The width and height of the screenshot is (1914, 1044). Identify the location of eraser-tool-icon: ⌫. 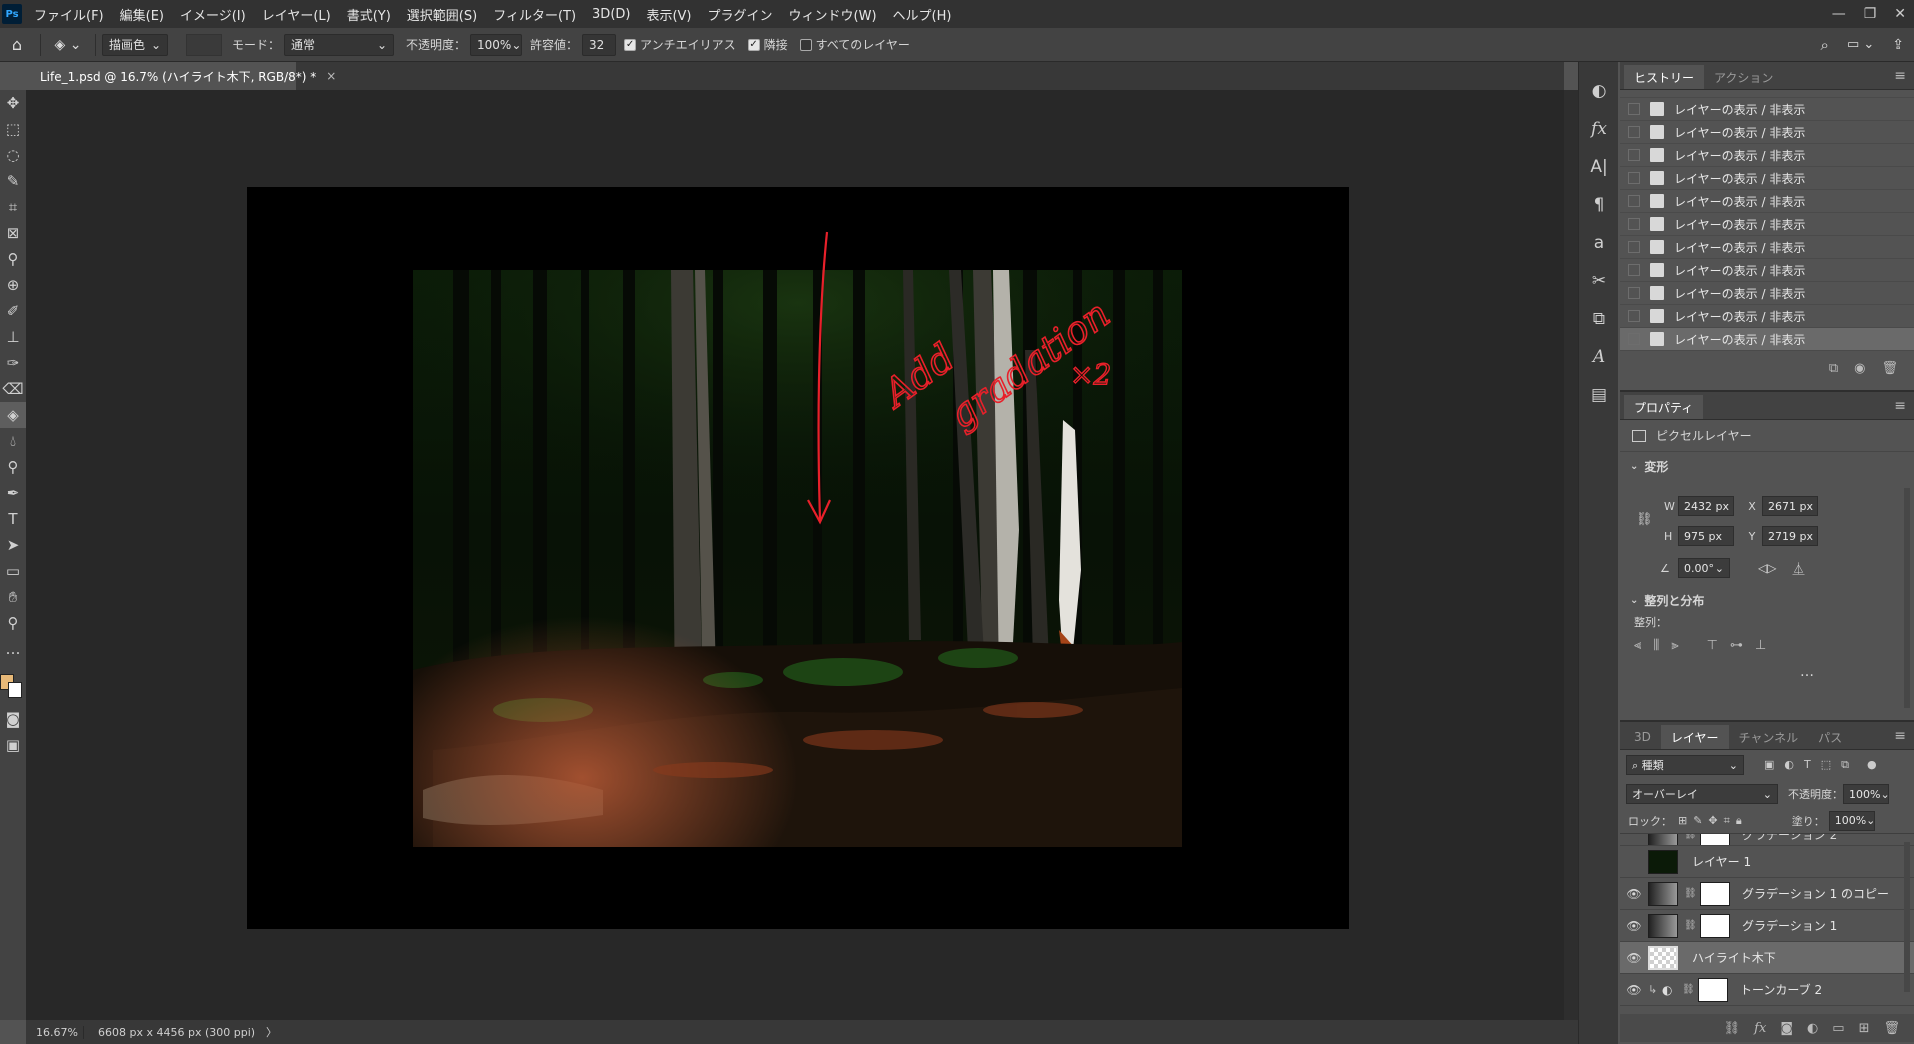
(13, 389).